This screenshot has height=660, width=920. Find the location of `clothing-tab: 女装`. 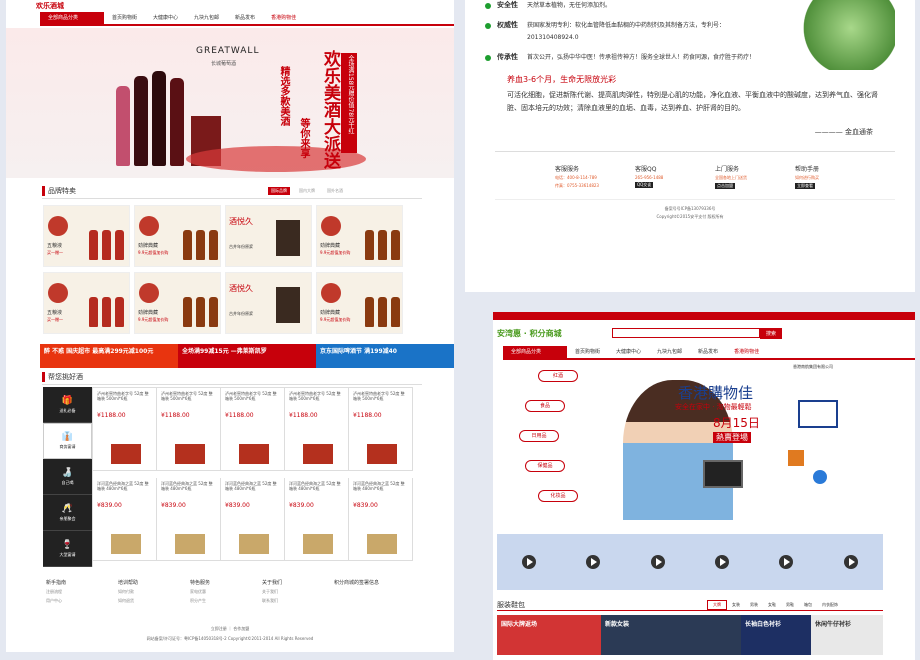

clothing-tab: 女装 is located at coordinates (736, 605).